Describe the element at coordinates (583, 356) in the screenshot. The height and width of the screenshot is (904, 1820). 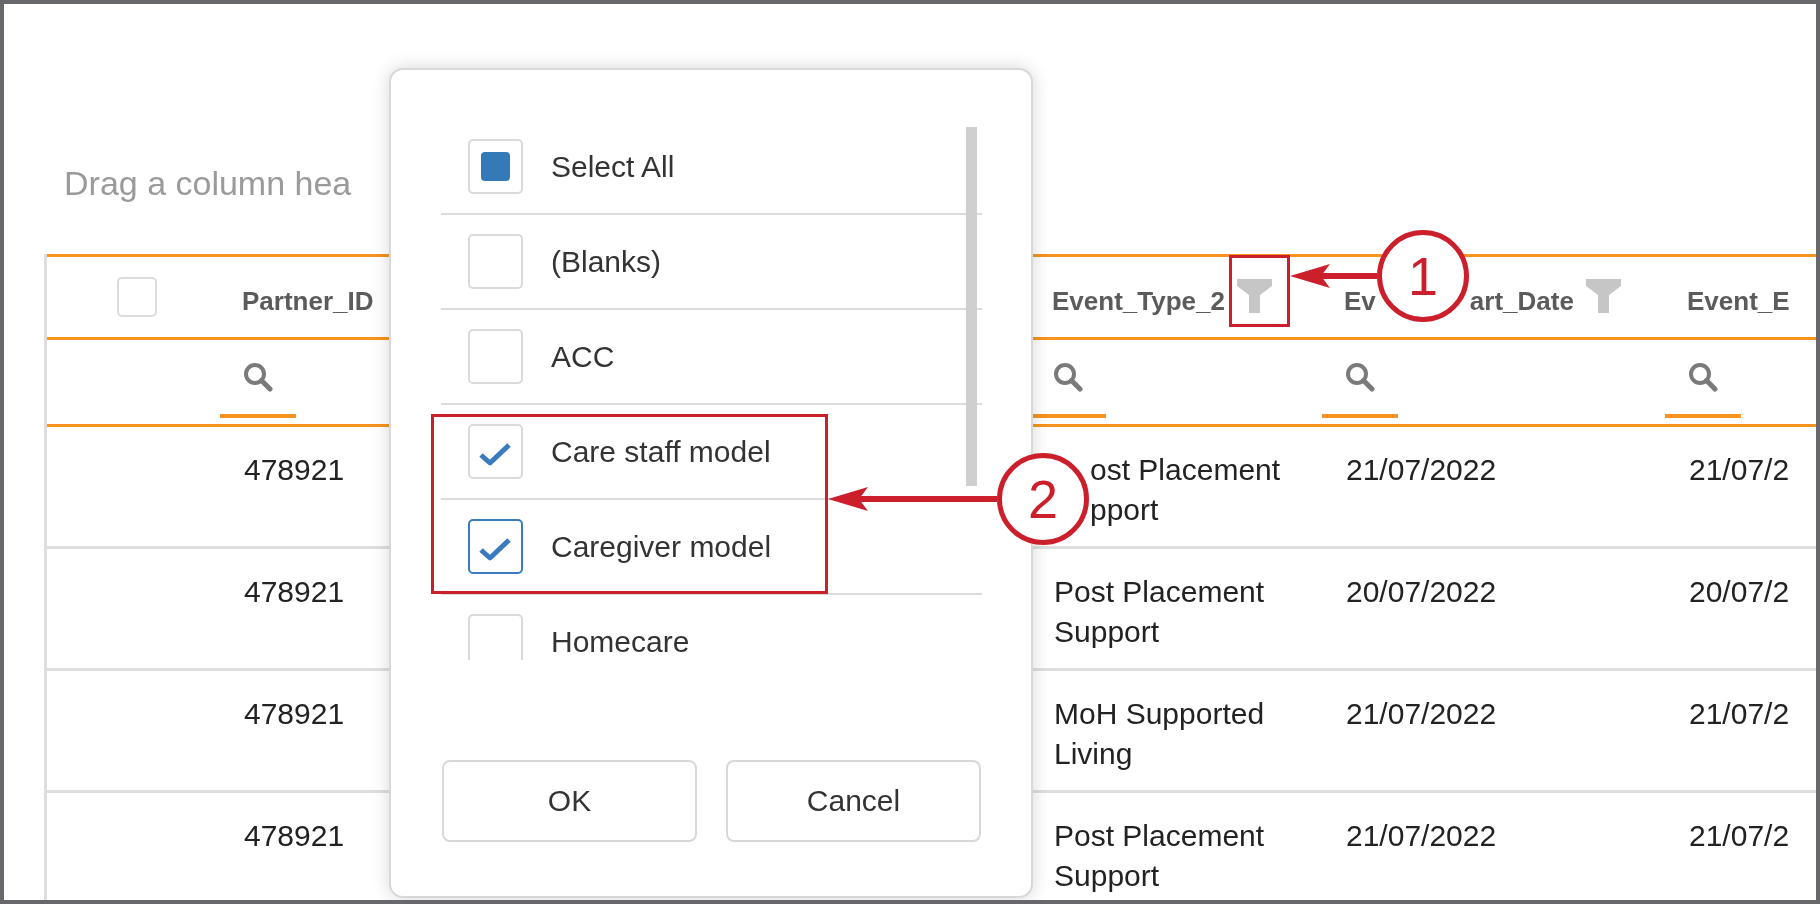
I see `option-label: ACC` at that location.